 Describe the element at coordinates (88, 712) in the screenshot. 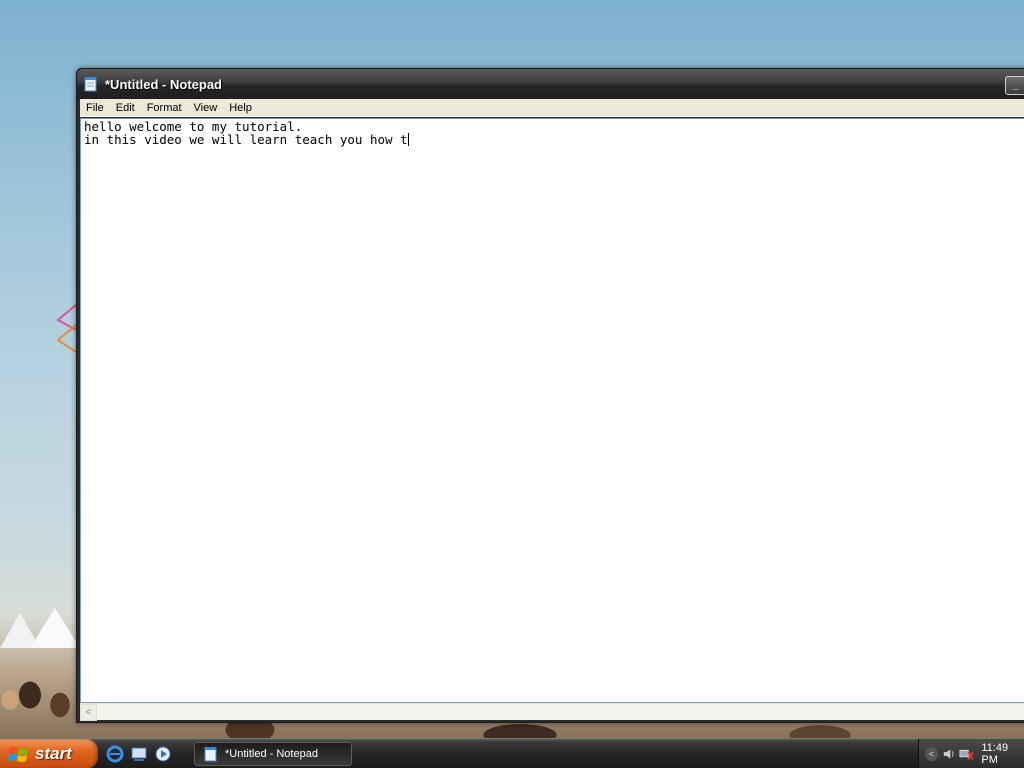

I see `scroll-left-button: <` at that location.